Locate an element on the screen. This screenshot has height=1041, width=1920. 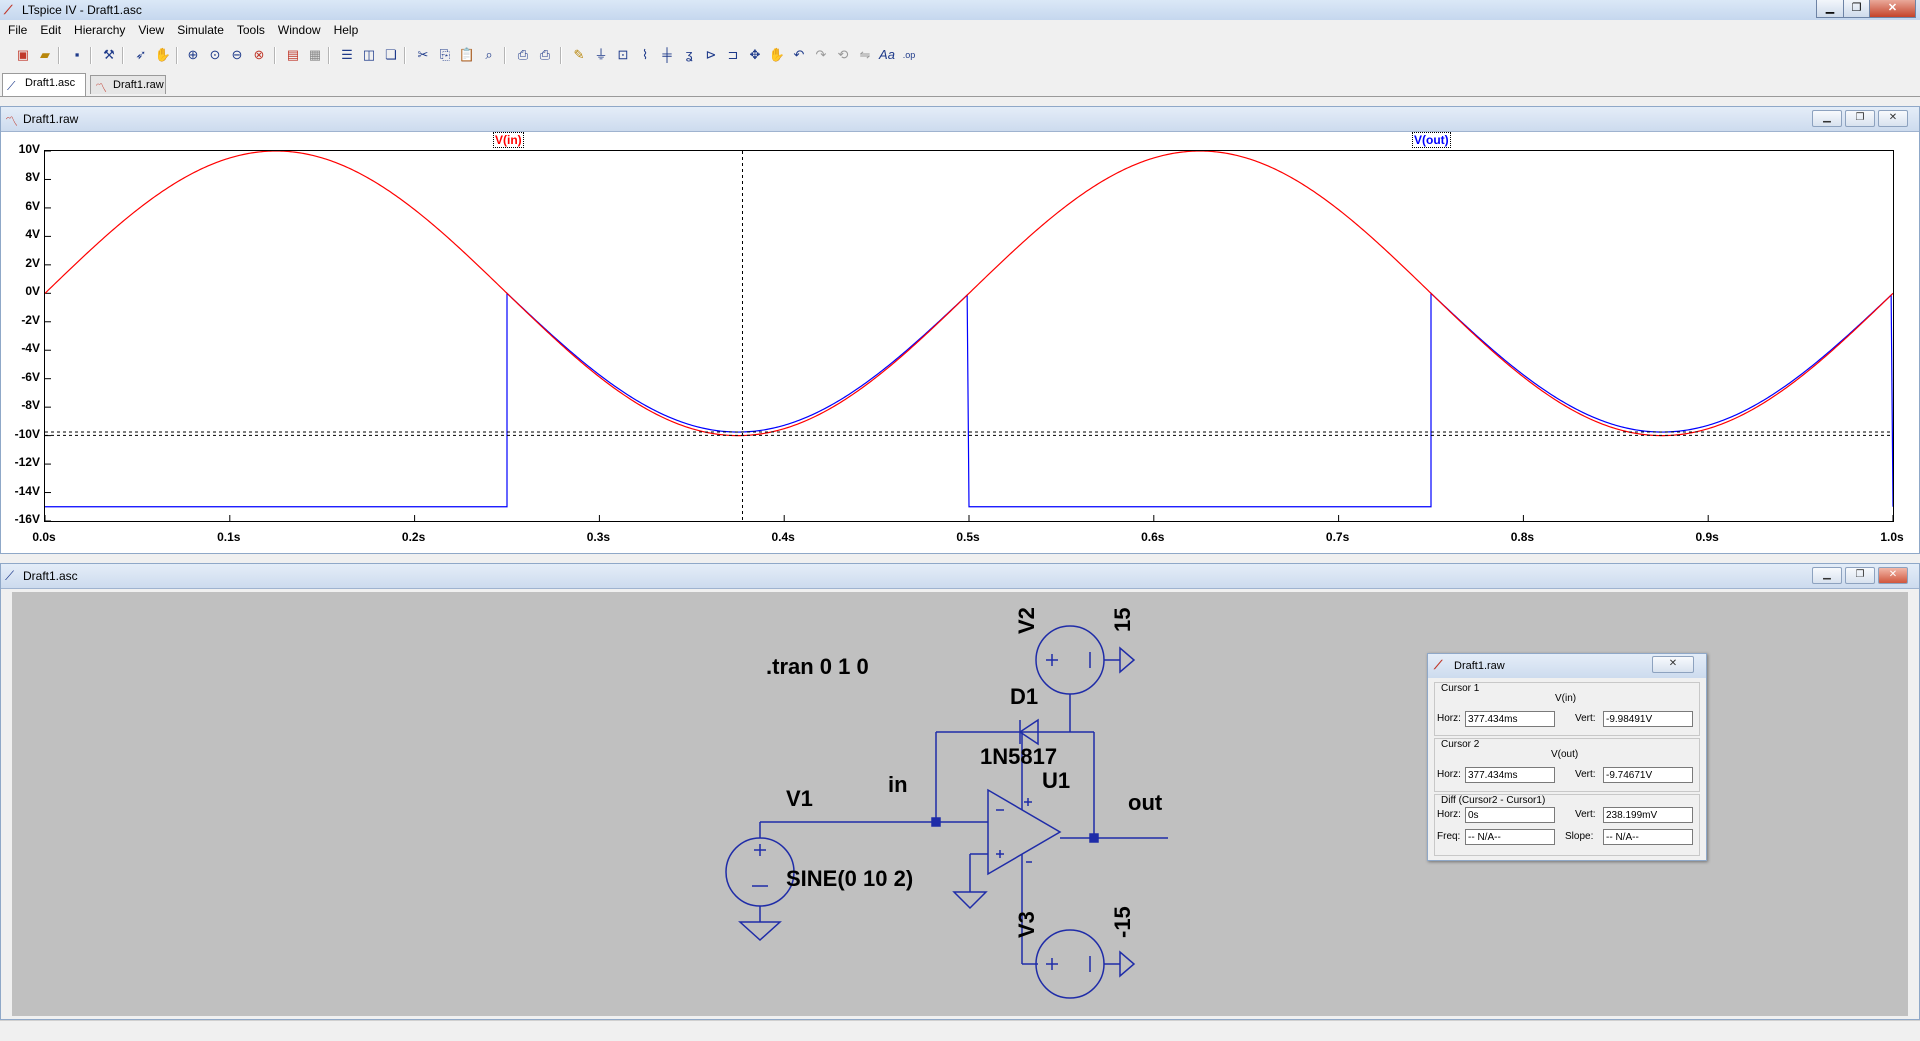
component-icon: ⊐ is located at coordinates (733, 55).